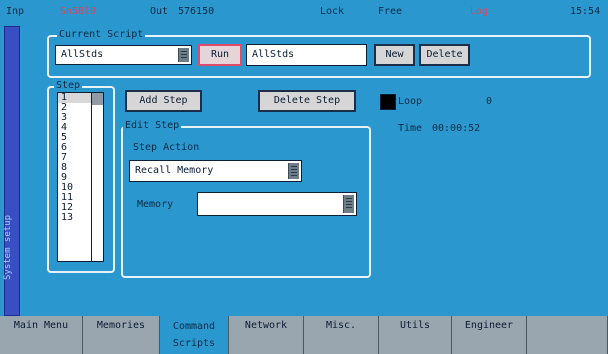 This screenshot has height=354, width=608. What do you see at coordinates (82, 54) in the screenshot?
I see `script-select-value: AllStds` at bounding box center [82, 54].